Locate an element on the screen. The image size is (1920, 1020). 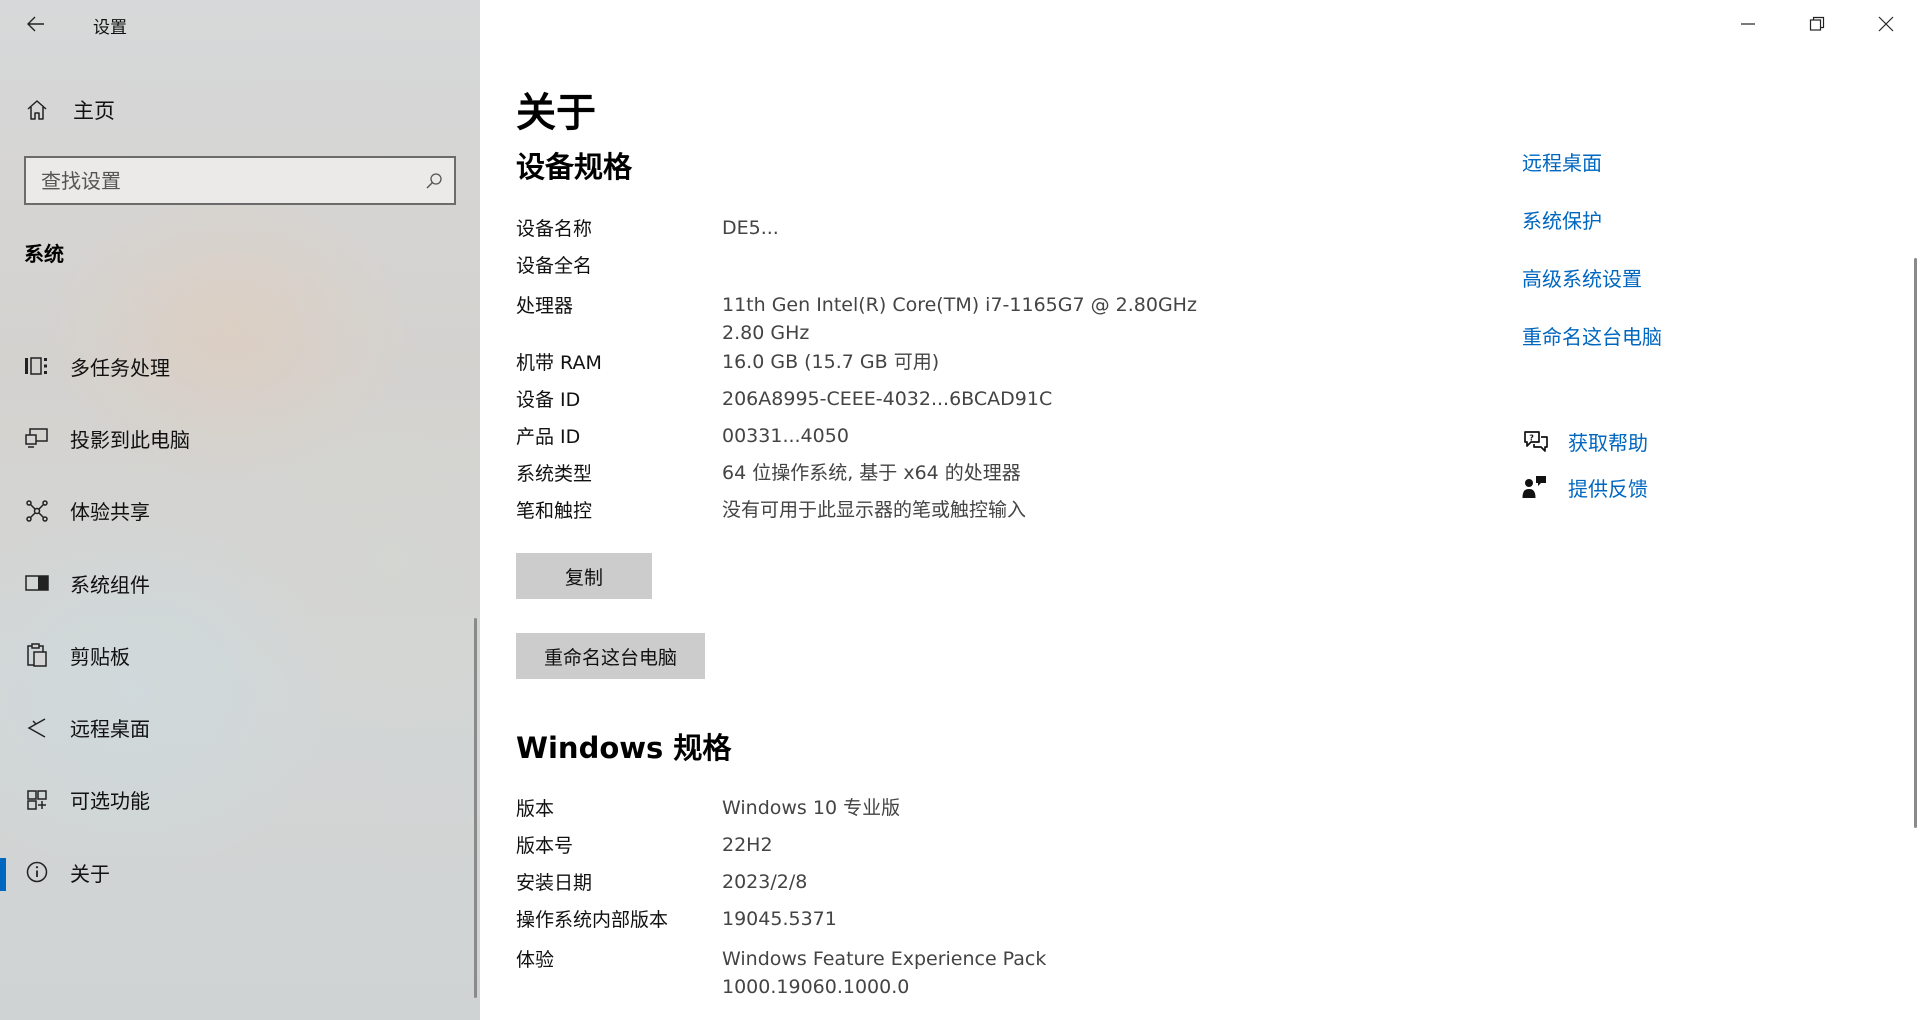
get-help-icon: ? is located at coordinates (1537, 441).